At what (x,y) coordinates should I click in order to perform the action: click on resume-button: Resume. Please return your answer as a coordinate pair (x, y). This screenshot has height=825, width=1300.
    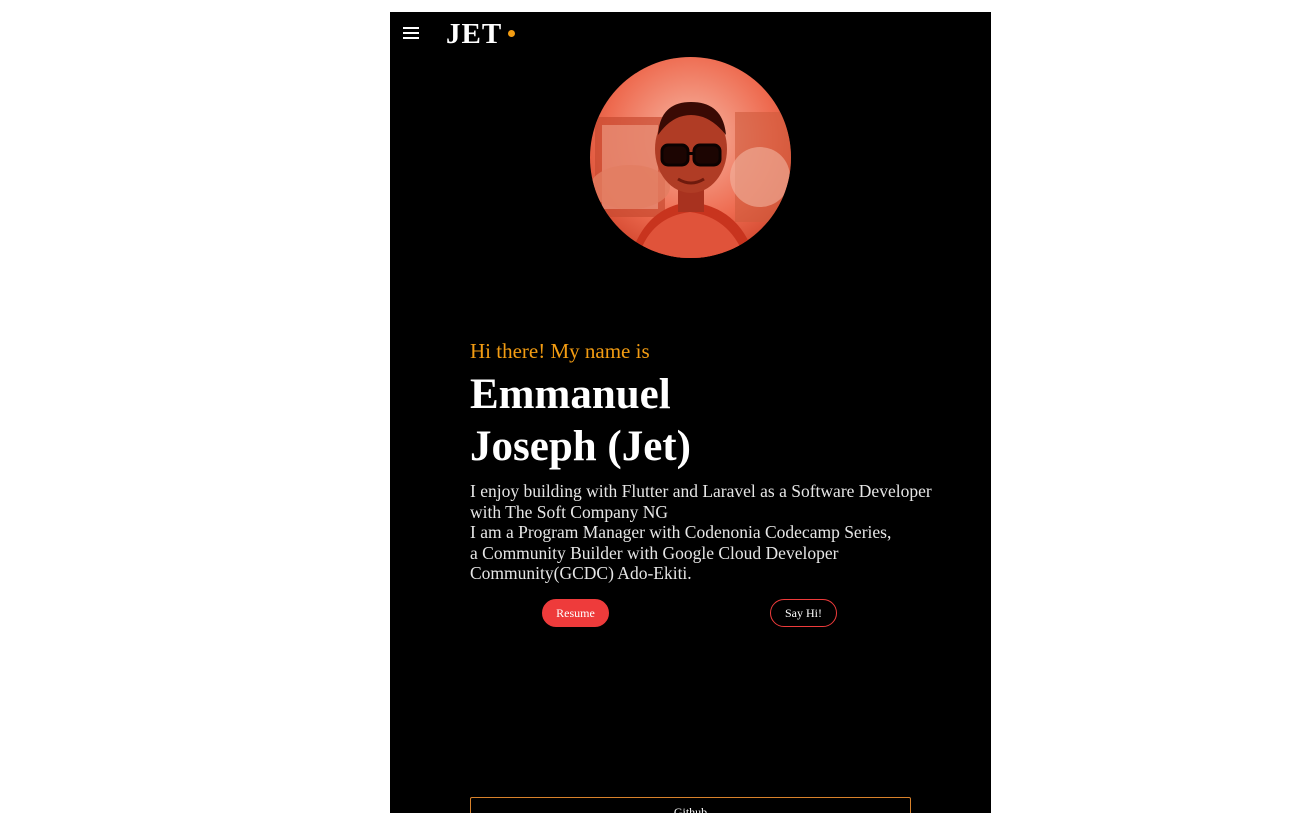
    Looking at the image, I should click on (575, 613).